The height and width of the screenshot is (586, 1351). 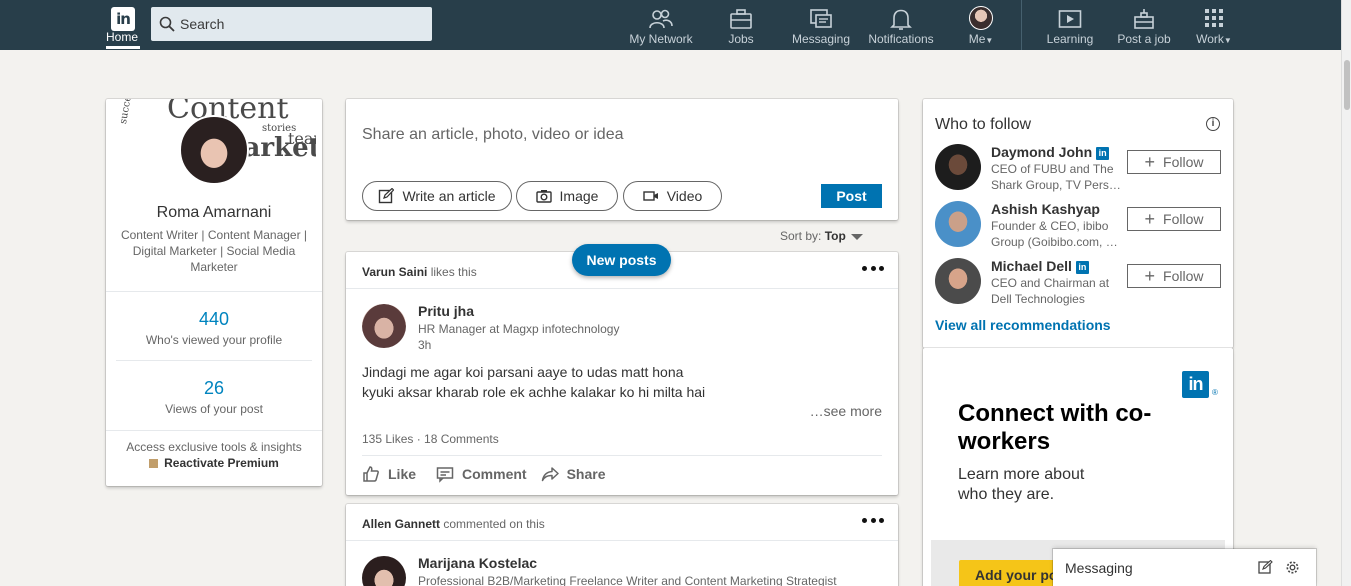 I want to click on ad-headline: Connect with co-workers, so click(x=1055, y=427).